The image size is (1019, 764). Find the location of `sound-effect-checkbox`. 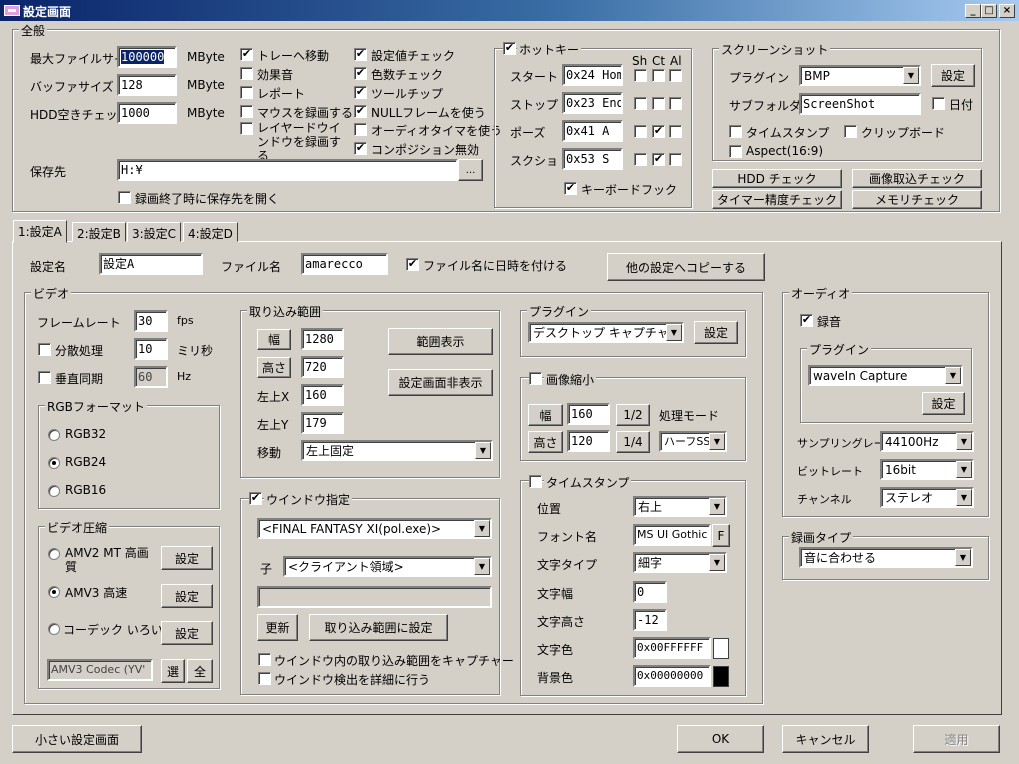

sound-effect-checkbox is located at coordinates (246, 73).